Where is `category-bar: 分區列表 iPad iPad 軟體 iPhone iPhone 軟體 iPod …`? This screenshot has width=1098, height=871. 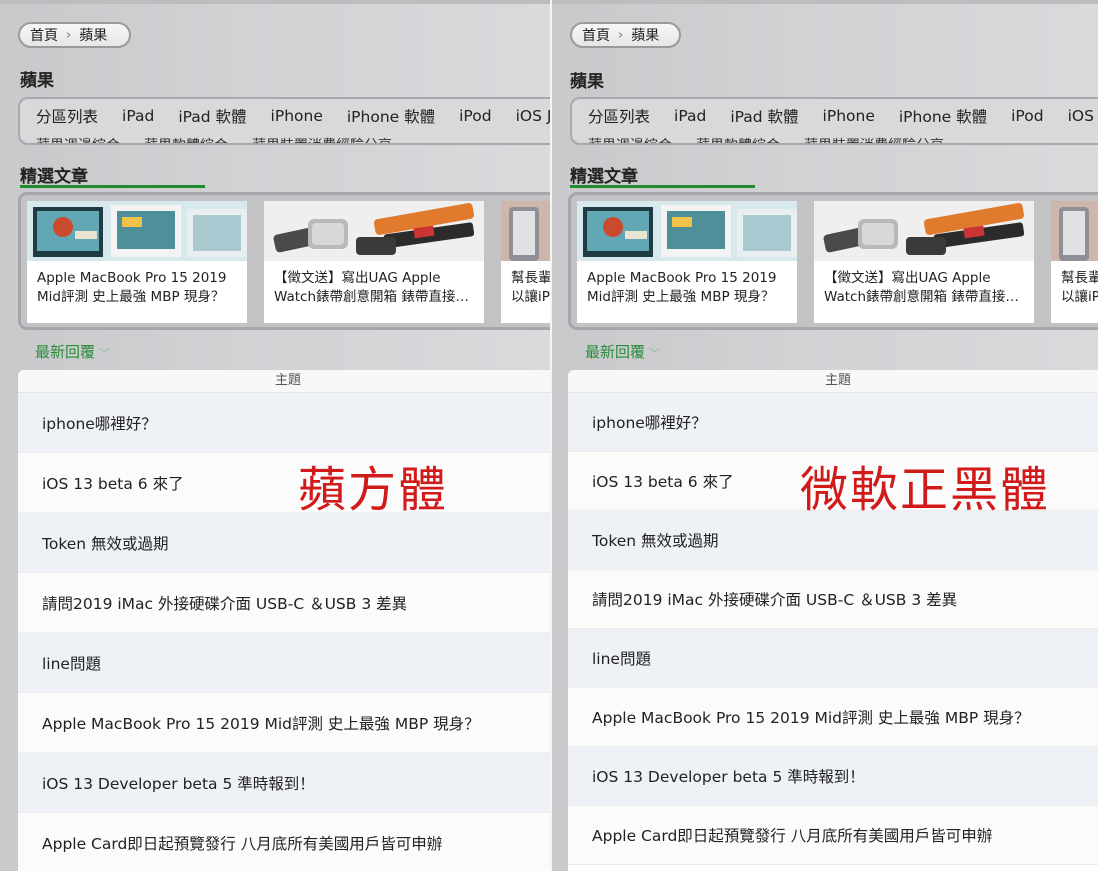
category-bar: 分區列表 iPad iPad 軟體 iPhone iPhone 軟體 iPod … is located at coordinates (834, 121).